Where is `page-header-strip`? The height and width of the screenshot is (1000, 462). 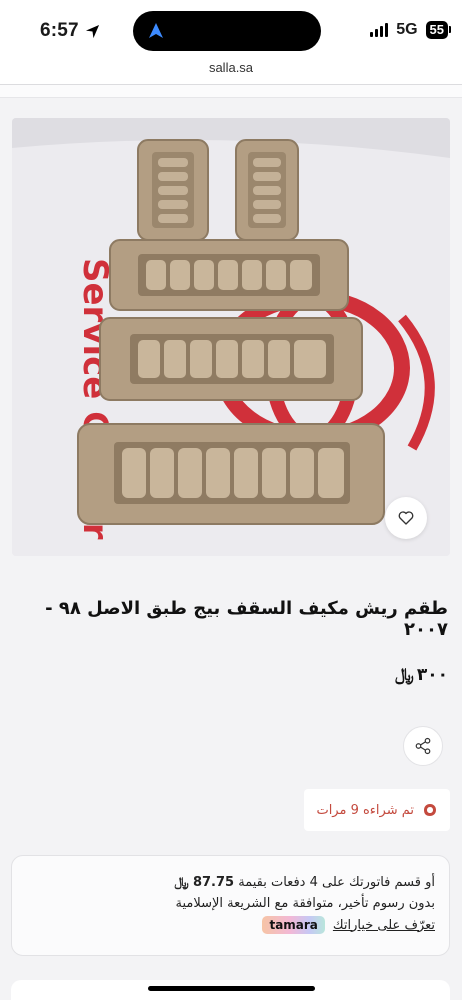 page-header-strip is located at coordinates (231, 91).